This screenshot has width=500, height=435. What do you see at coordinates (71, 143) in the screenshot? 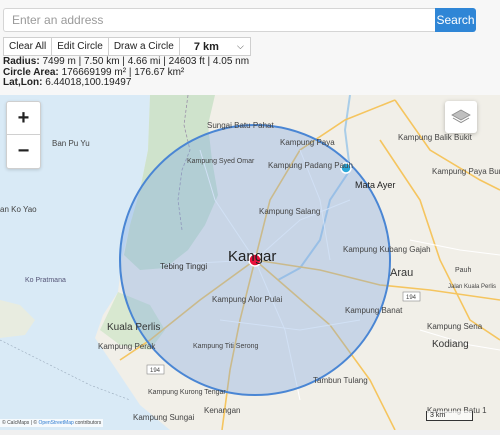
I see `label-ban-pu-yu: Ban Pu Yu` at bounding box center [71, 143].